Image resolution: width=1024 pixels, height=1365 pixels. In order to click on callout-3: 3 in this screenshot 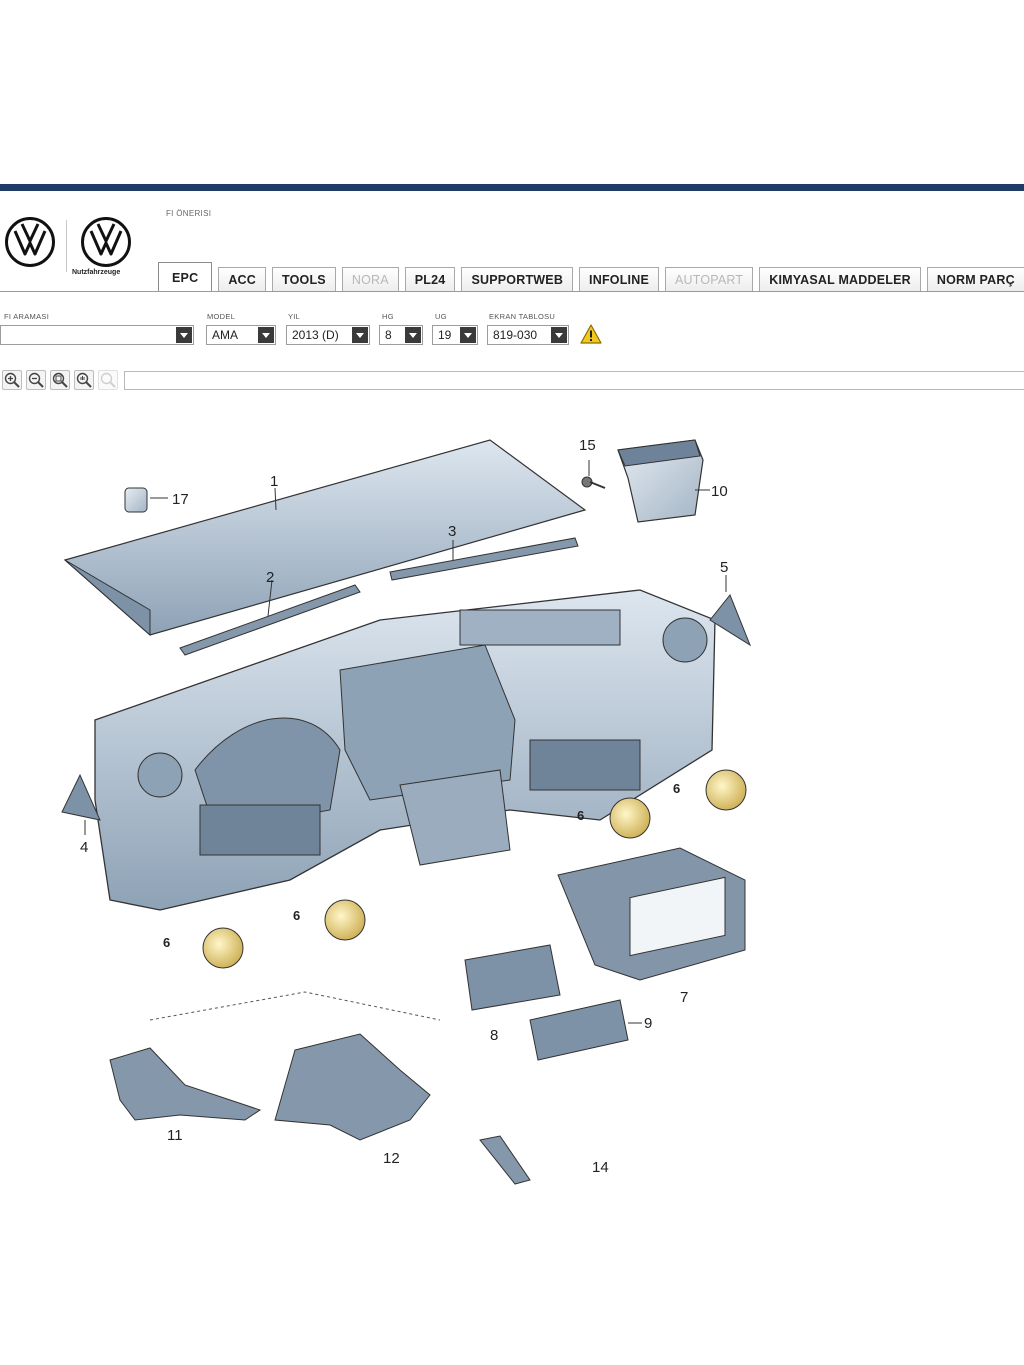, I will do `click(452, 531)`.